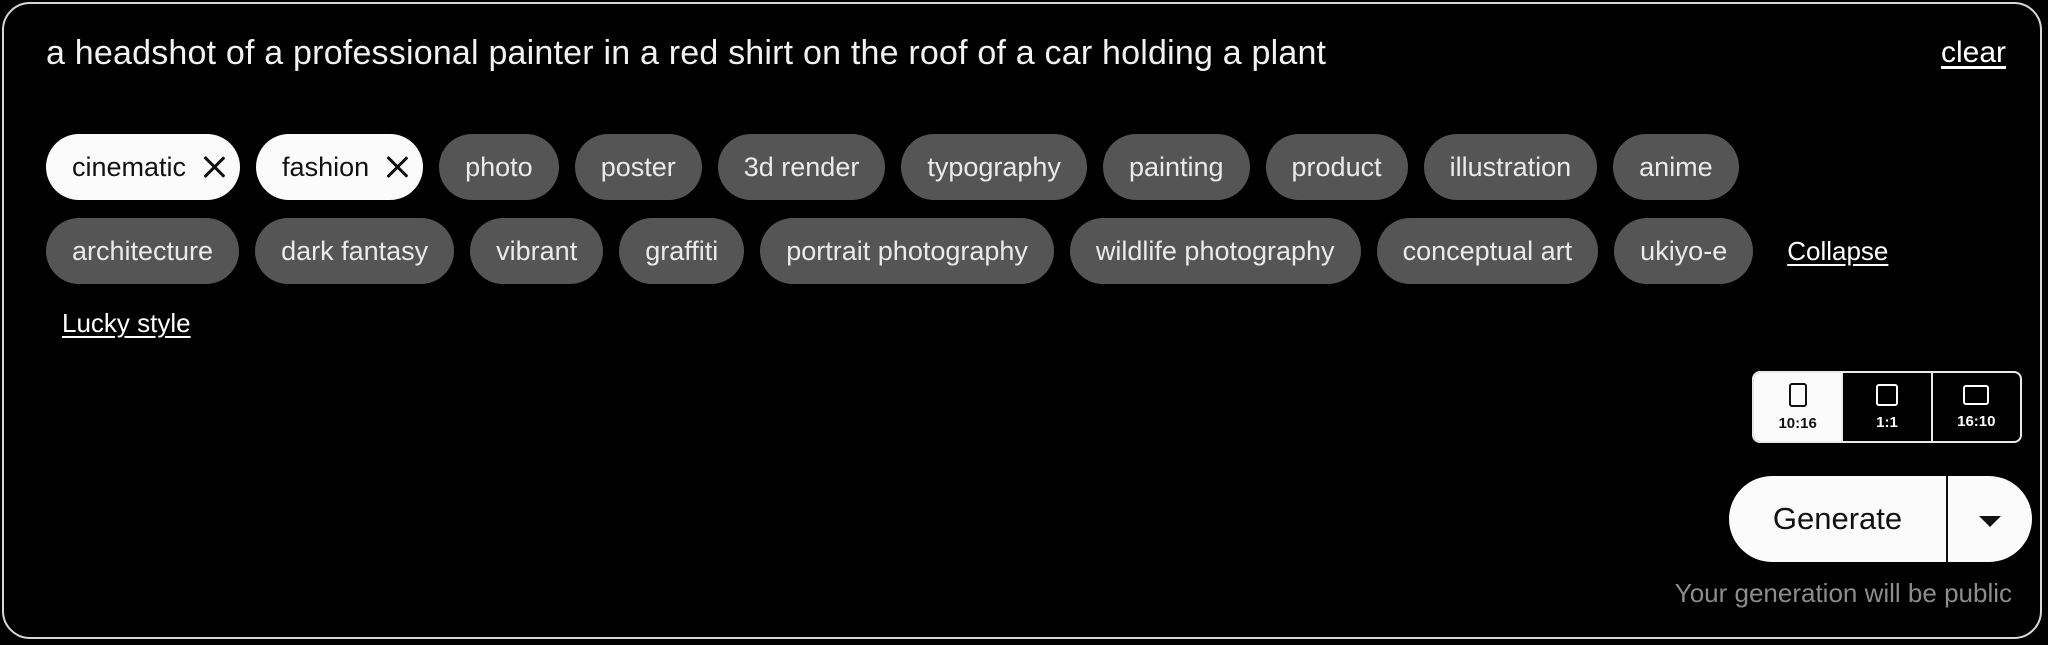 This screenshot has width=2048, height=645. What do you see at coordinates (1176, 167) in the screenshot?
I see `style-chip-painting: painting` at bounding box center [1176, 167].